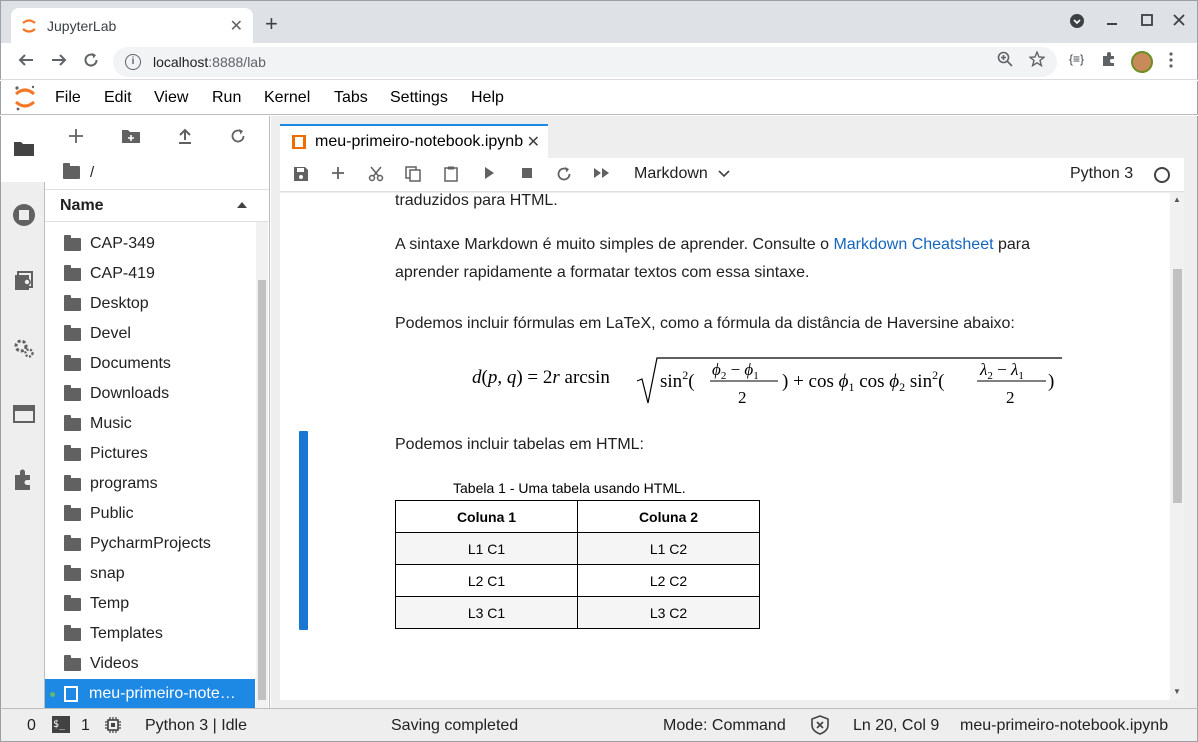 Image resolution: width=1198 pixels, height=742 pixels. I want to click on list-item: CAP-419, so click(150, 274).